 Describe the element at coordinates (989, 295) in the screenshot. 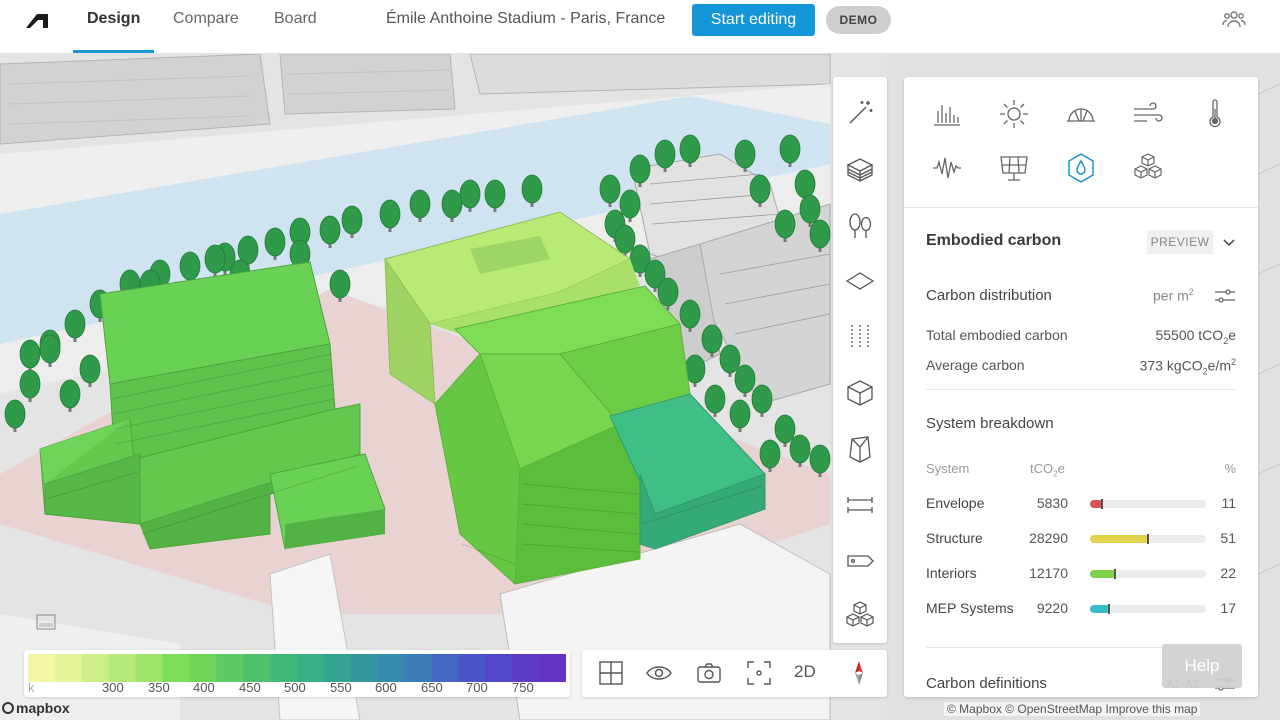

I see `carbon-distribution-label: Carbon distribution` at that location.